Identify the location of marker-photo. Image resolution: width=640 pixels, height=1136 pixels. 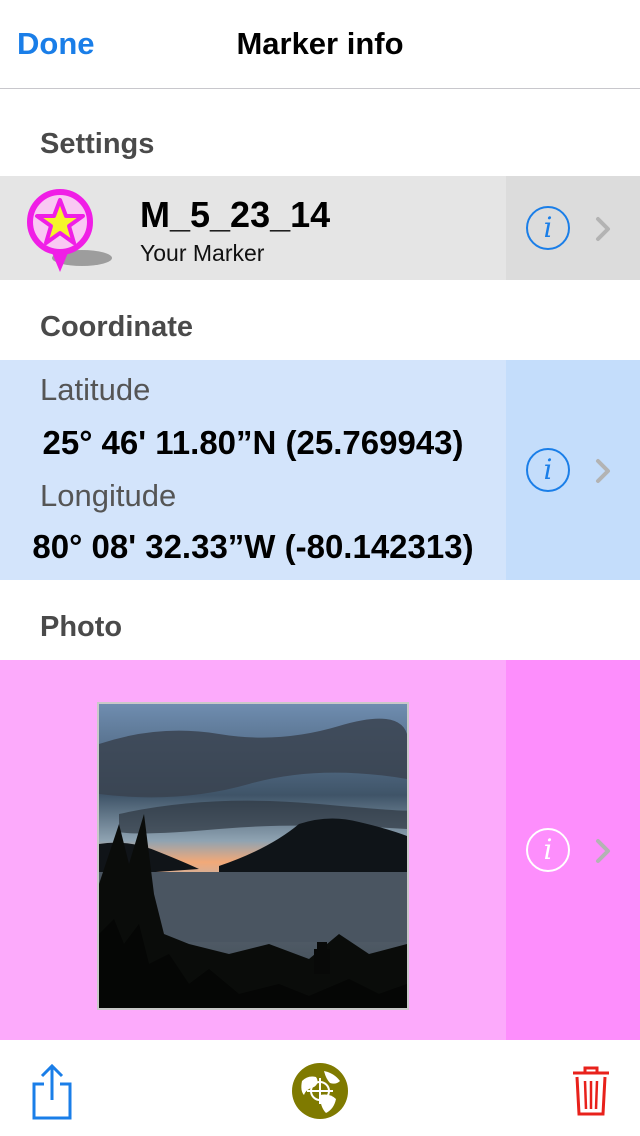
(254, 856).